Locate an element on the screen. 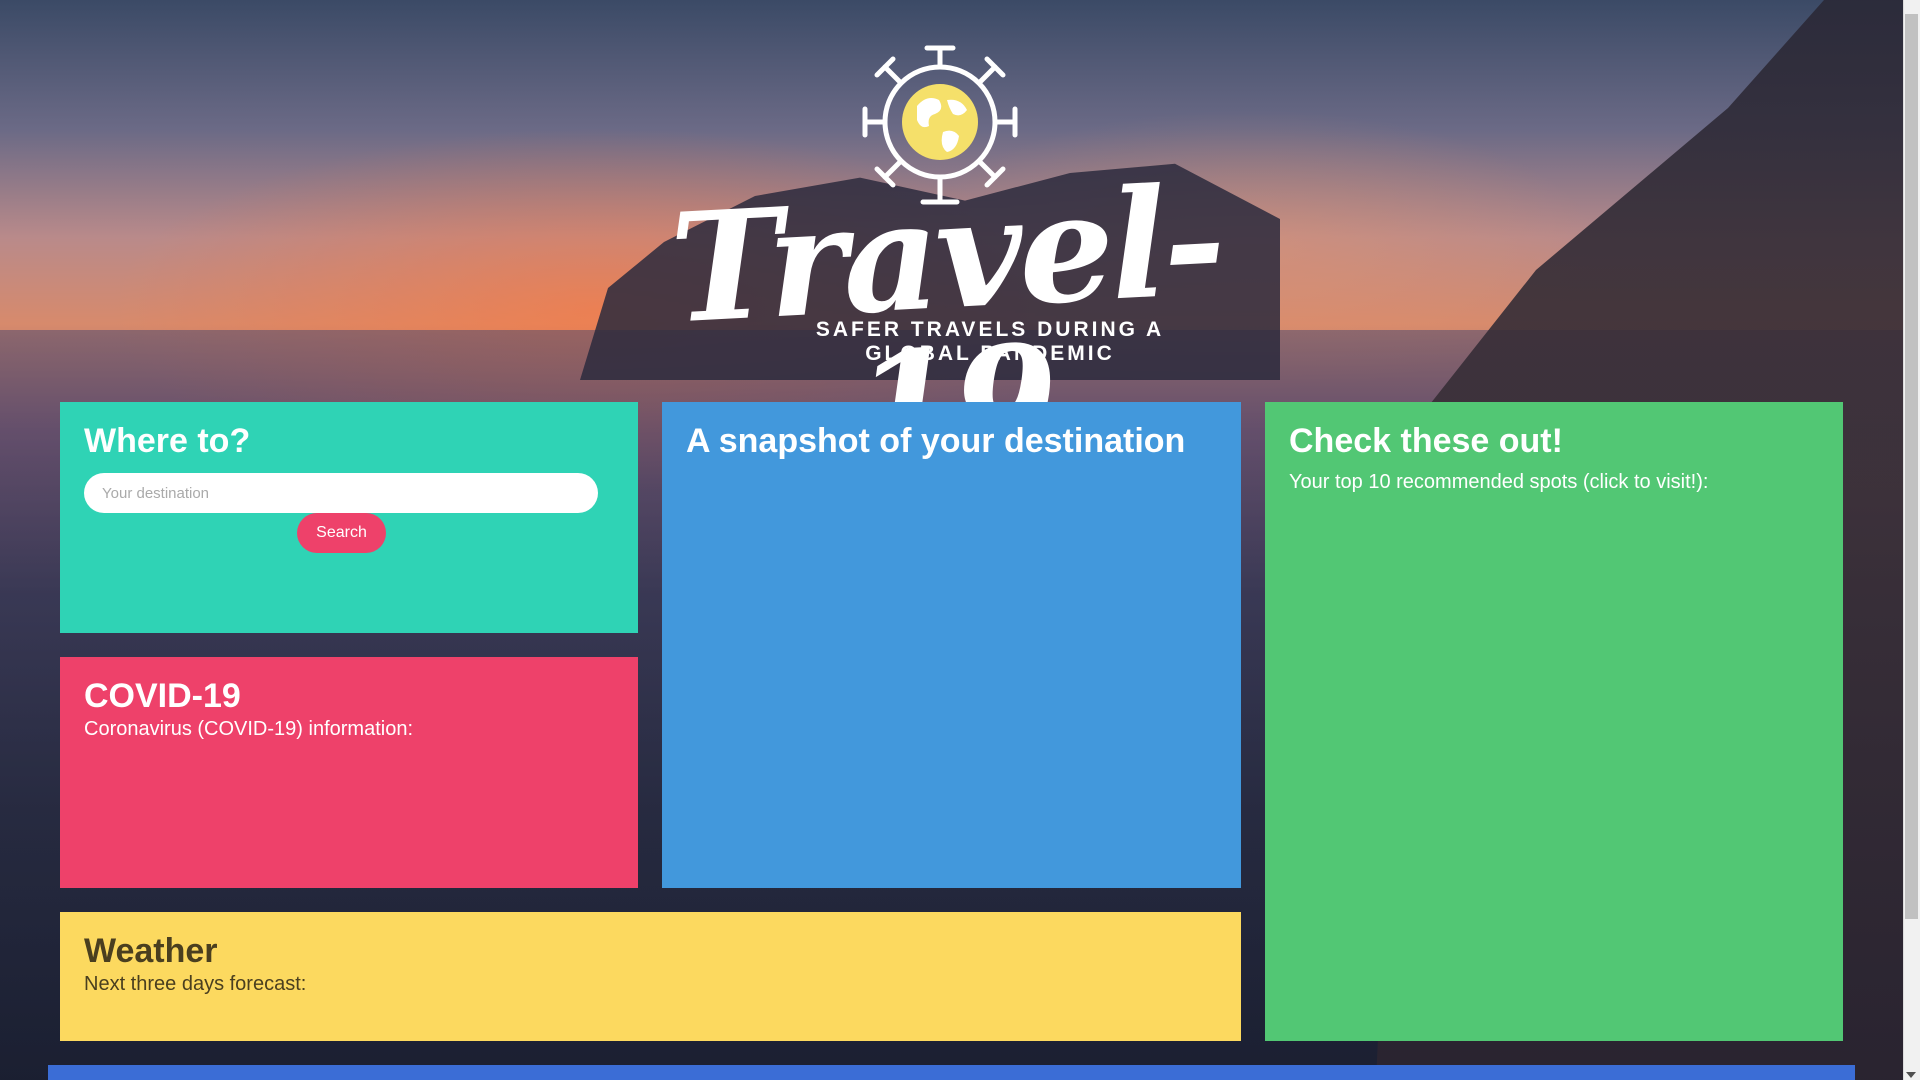 The width and height of the screenshot is (1920, 1080). weather-title: Weather is located at coordinates (151, 951).